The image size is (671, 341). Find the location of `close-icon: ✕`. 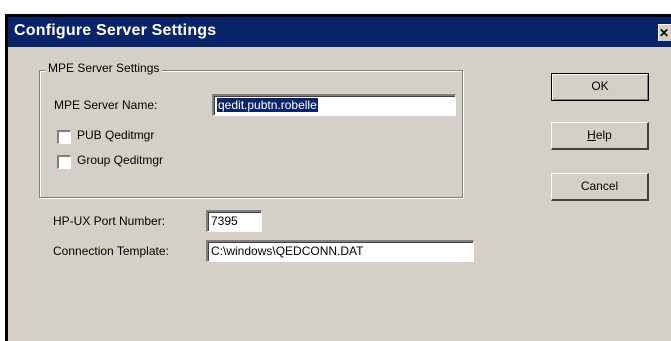

close-icon: ✕ is located at coordinates (664, 32).